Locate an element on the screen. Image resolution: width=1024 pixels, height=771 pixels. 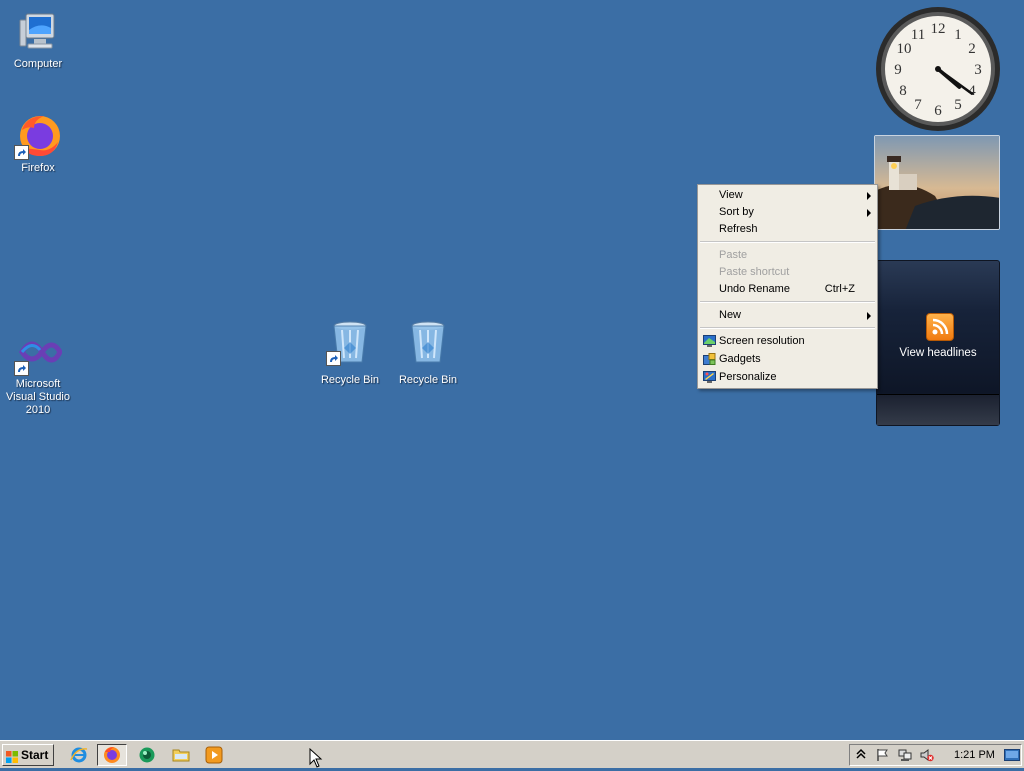
personalize-icon is located at coordinates (709, 377).